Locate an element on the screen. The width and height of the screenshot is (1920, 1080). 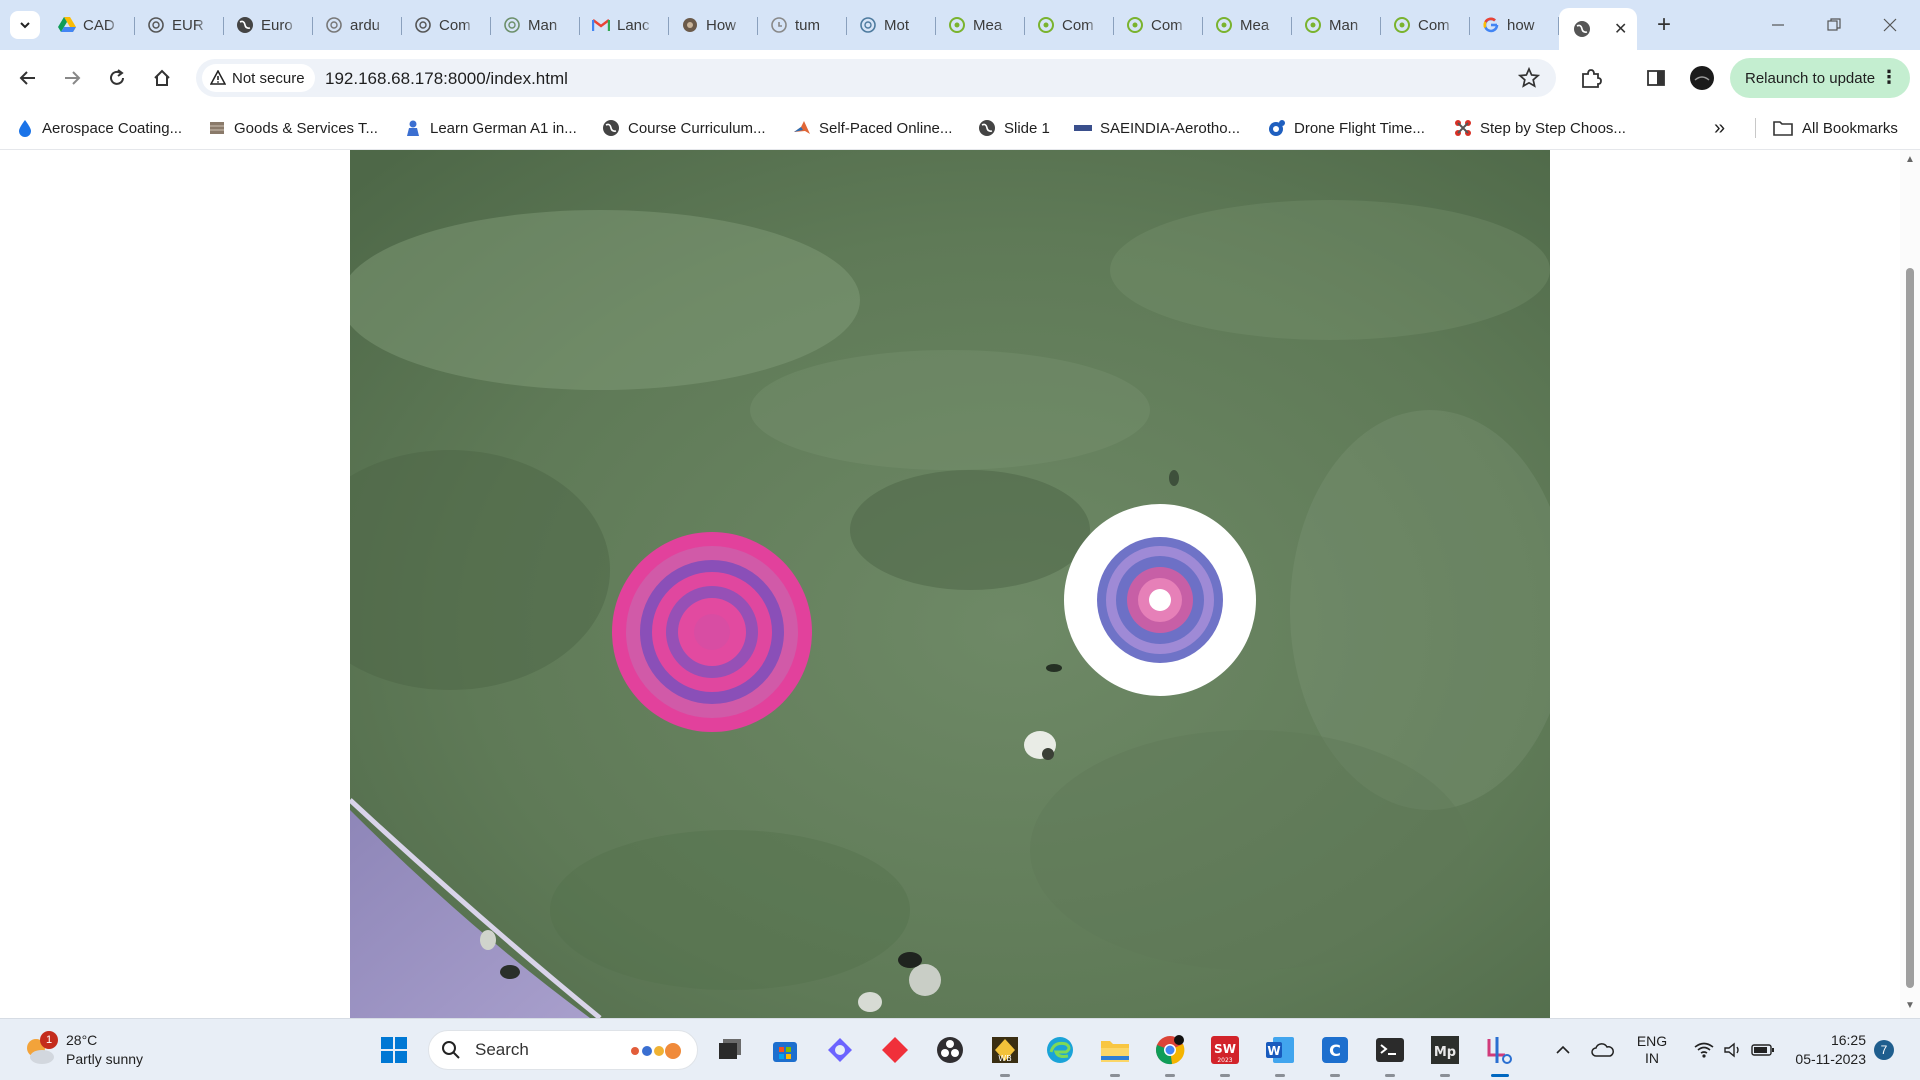
restore-button is located at coordinates (1834, 25).